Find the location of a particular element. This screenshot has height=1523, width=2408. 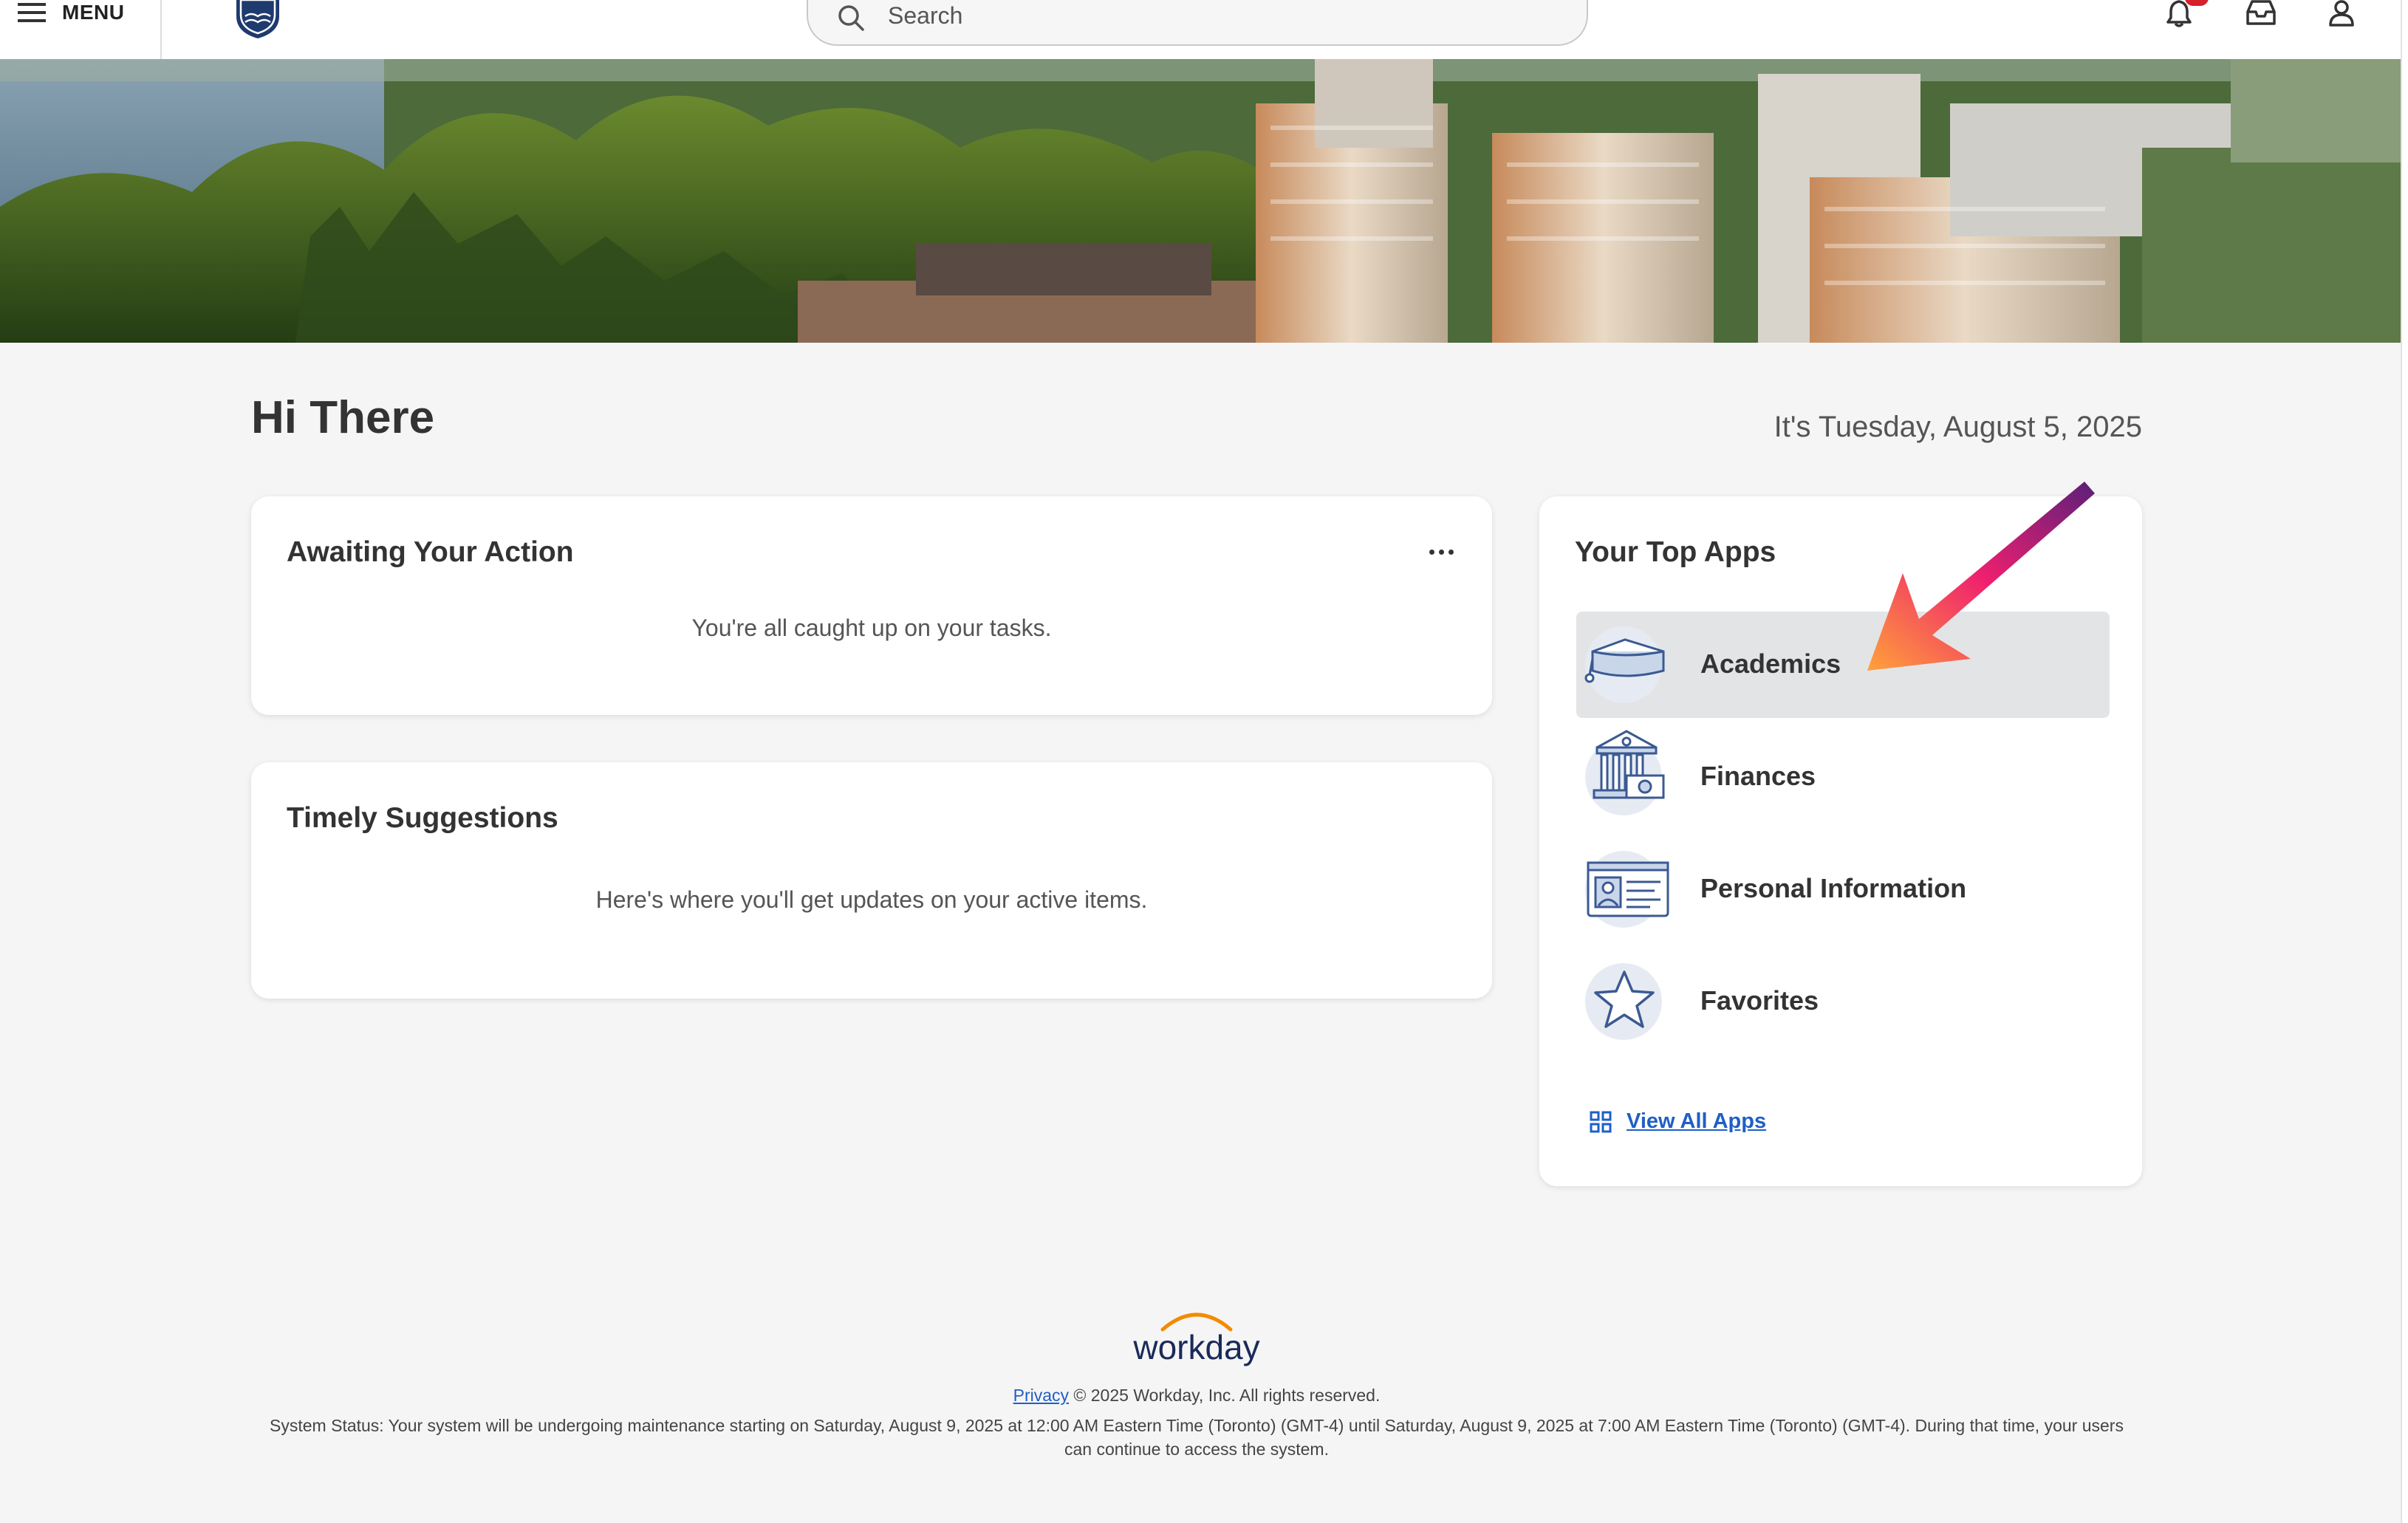

menu-button: MENU is located at coordinates (71, 13).